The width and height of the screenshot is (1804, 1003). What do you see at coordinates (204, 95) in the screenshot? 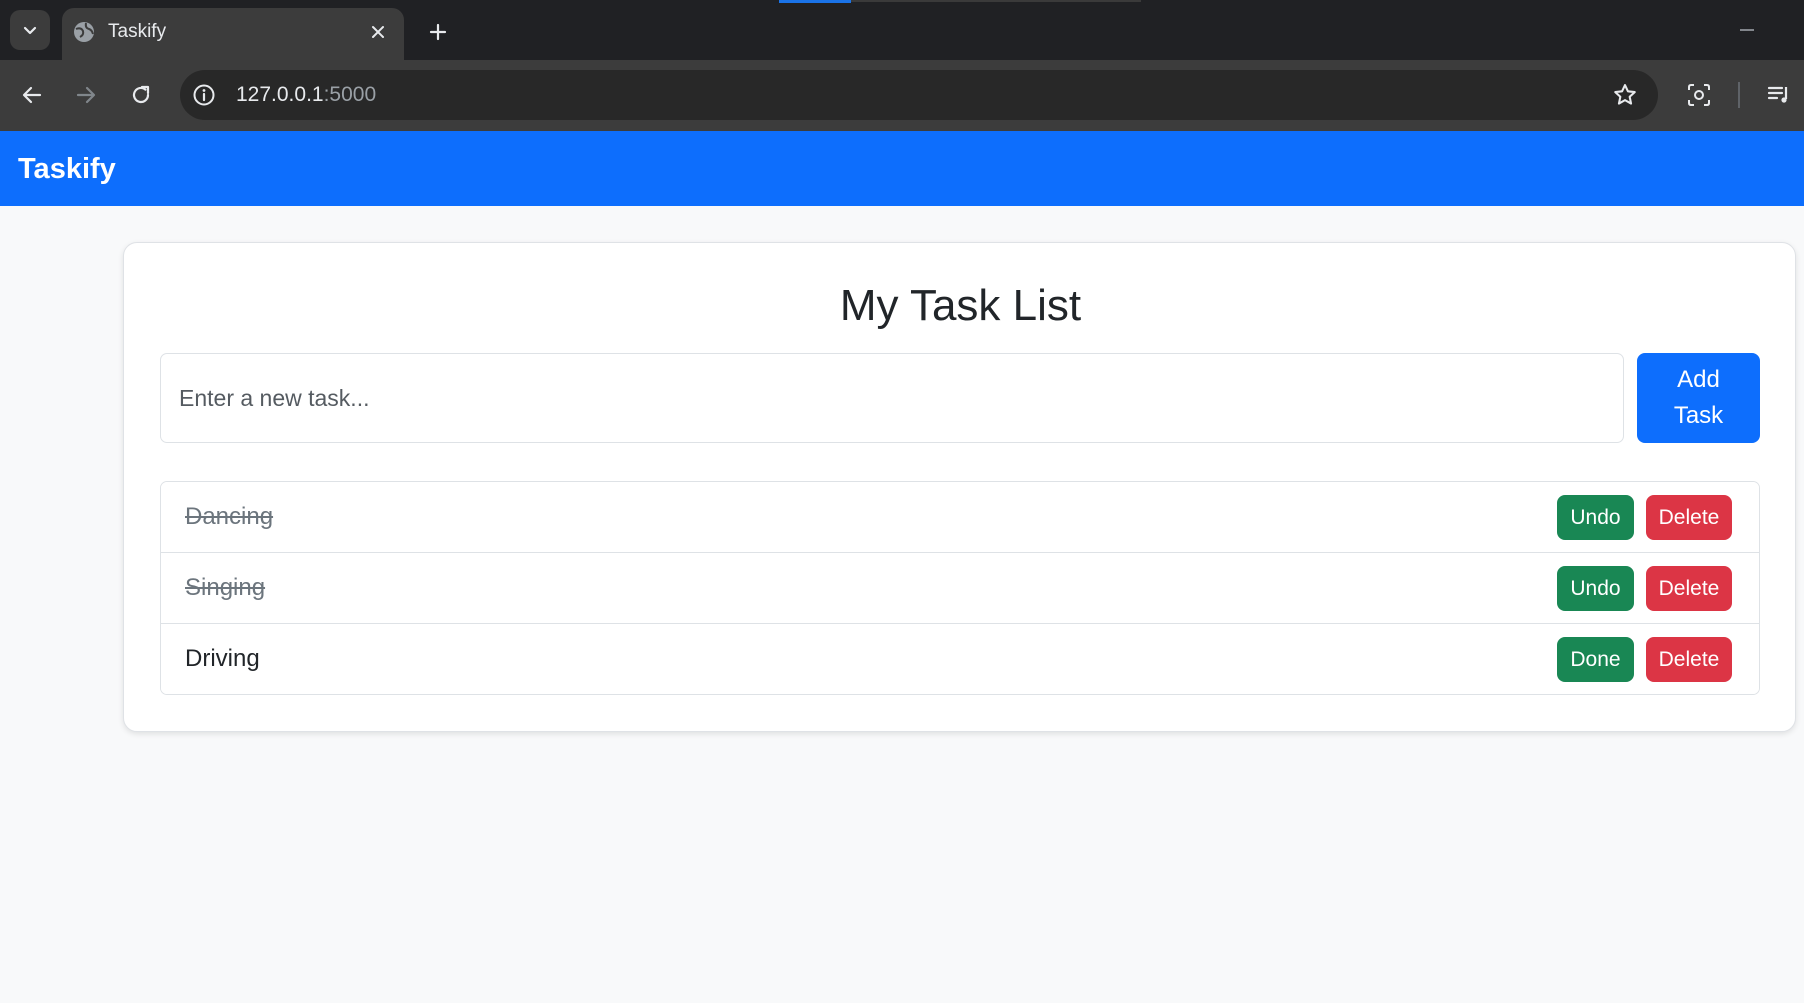
I see `info-icon` at bounding box center [204, 95].